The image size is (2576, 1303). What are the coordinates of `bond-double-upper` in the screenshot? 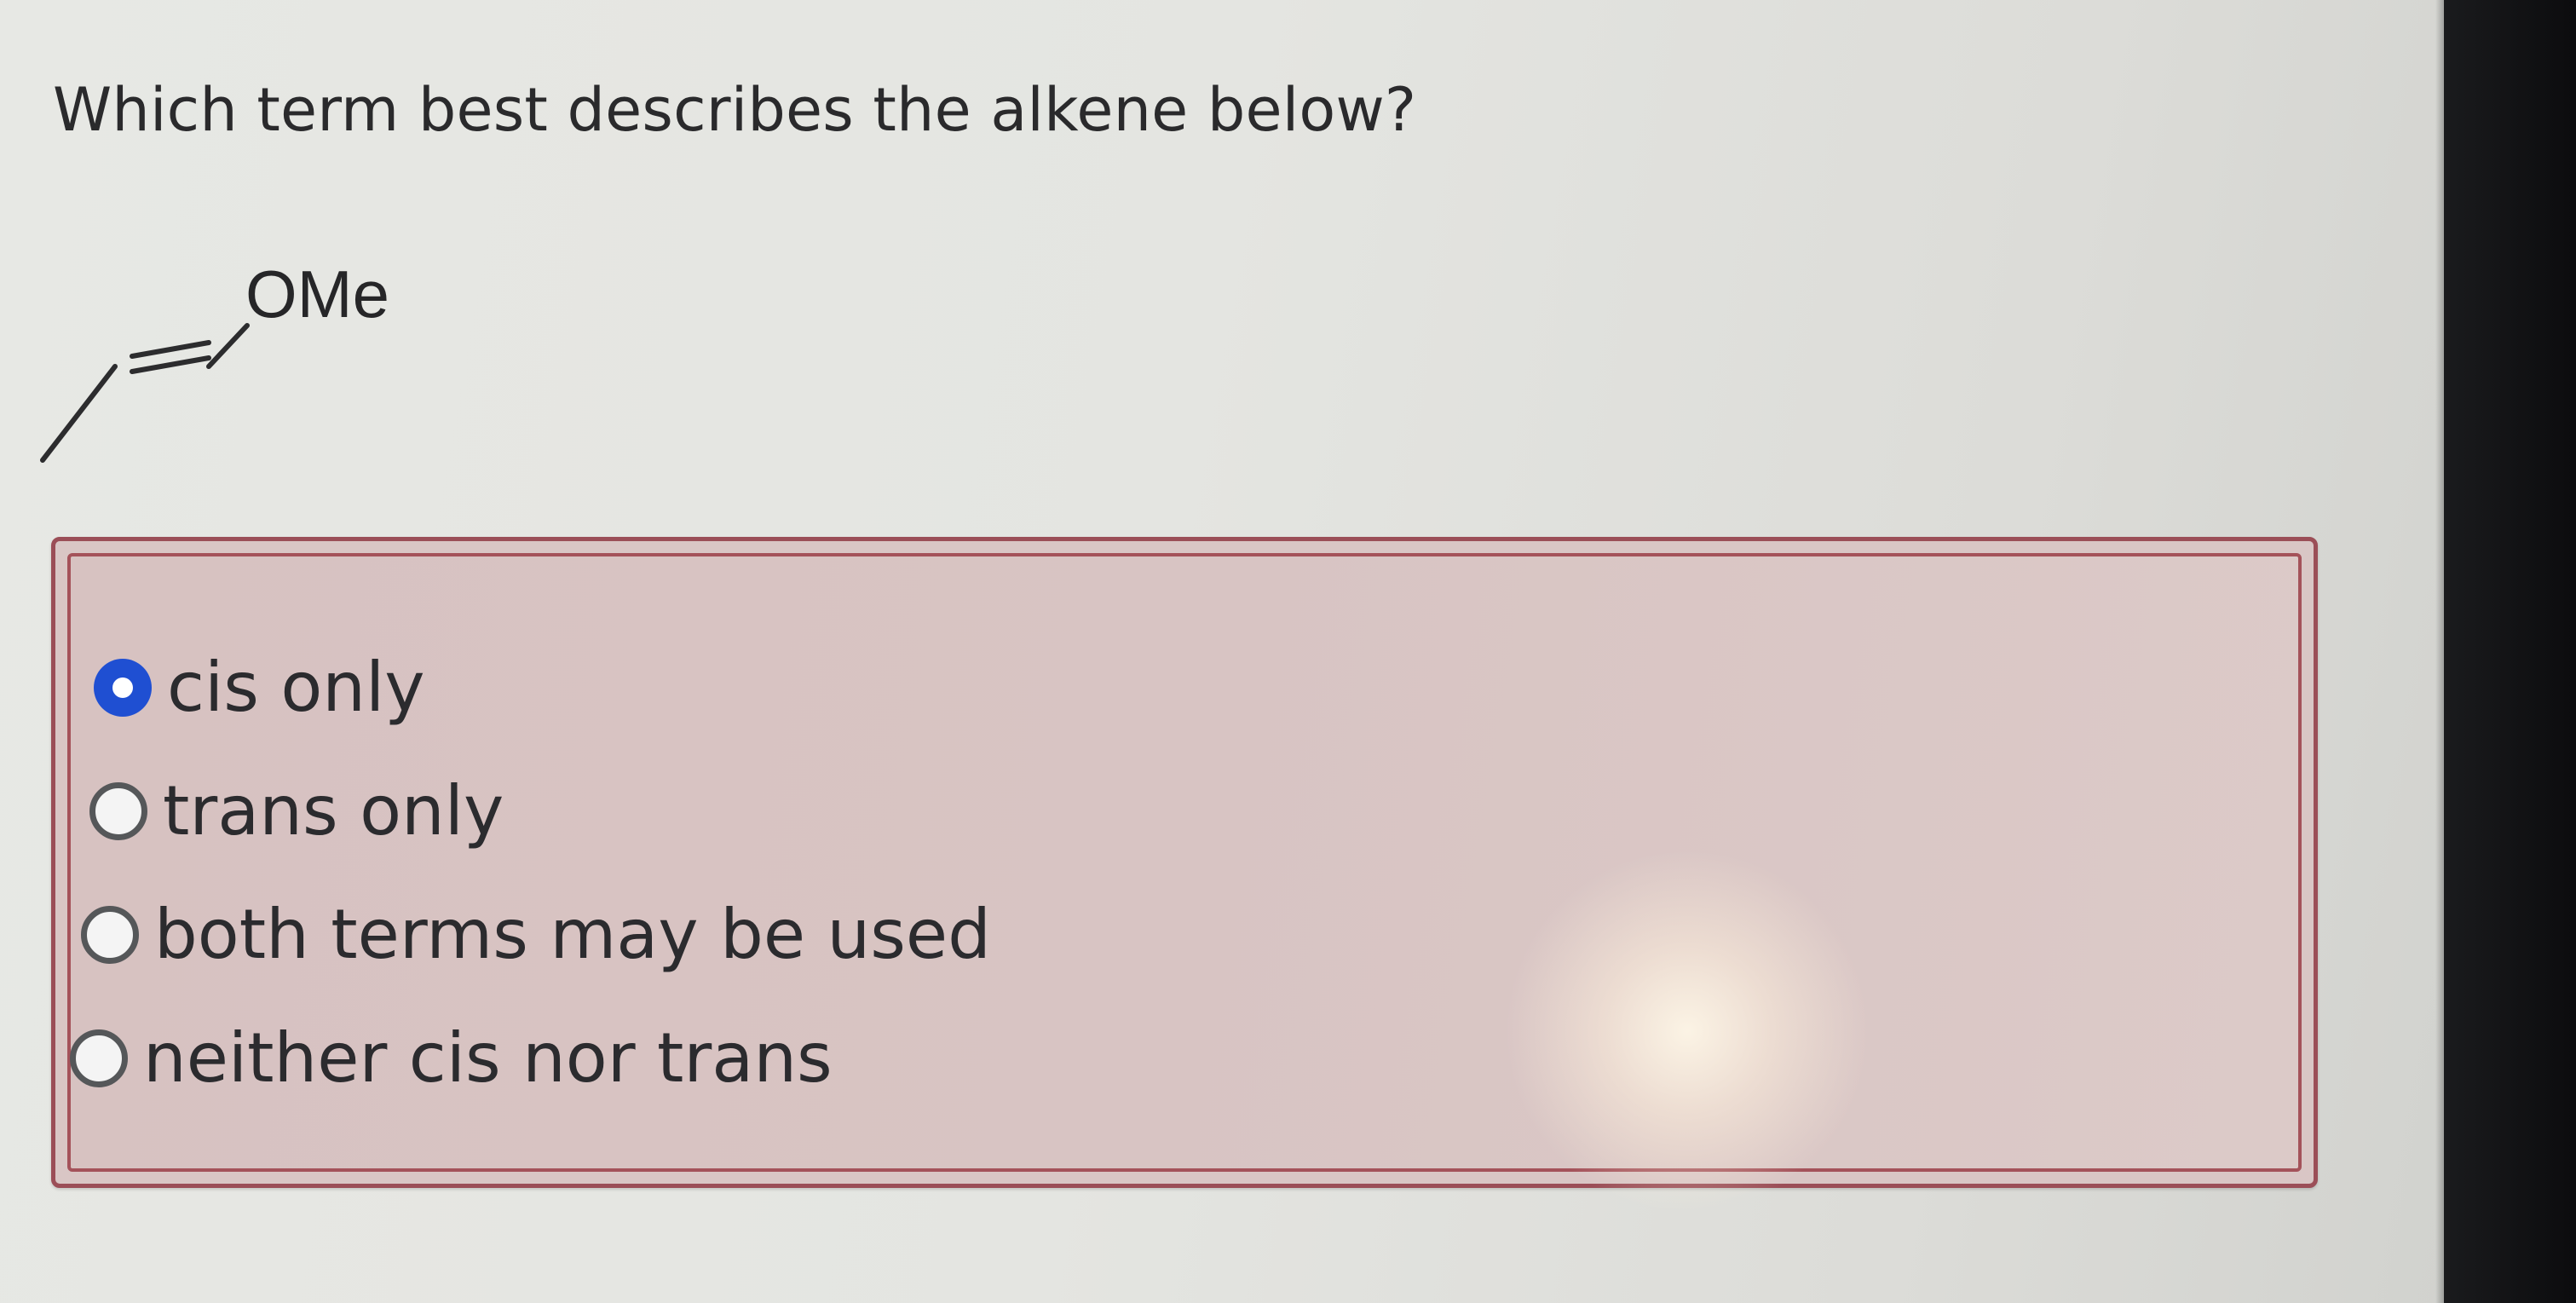 It's located at (170, 349).